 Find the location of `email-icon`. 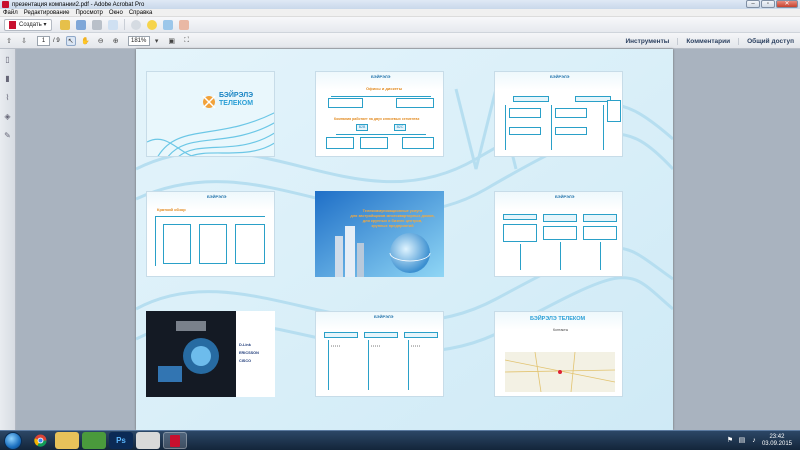

email-icon is located at coordinates (112, 24).